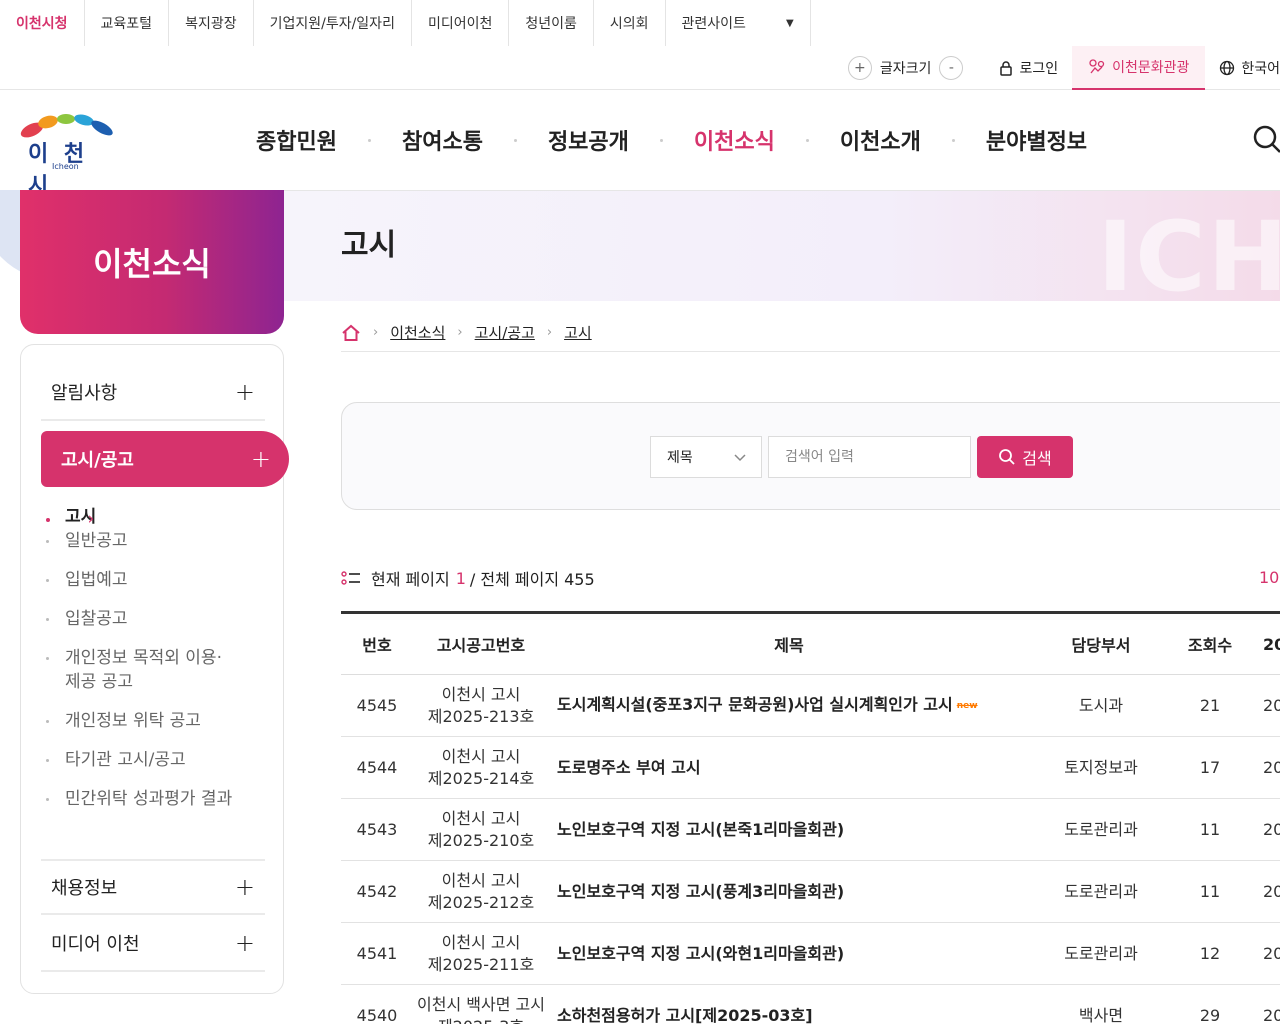  I want to click on sidebar-title: 이천소식, so click(152, 262).